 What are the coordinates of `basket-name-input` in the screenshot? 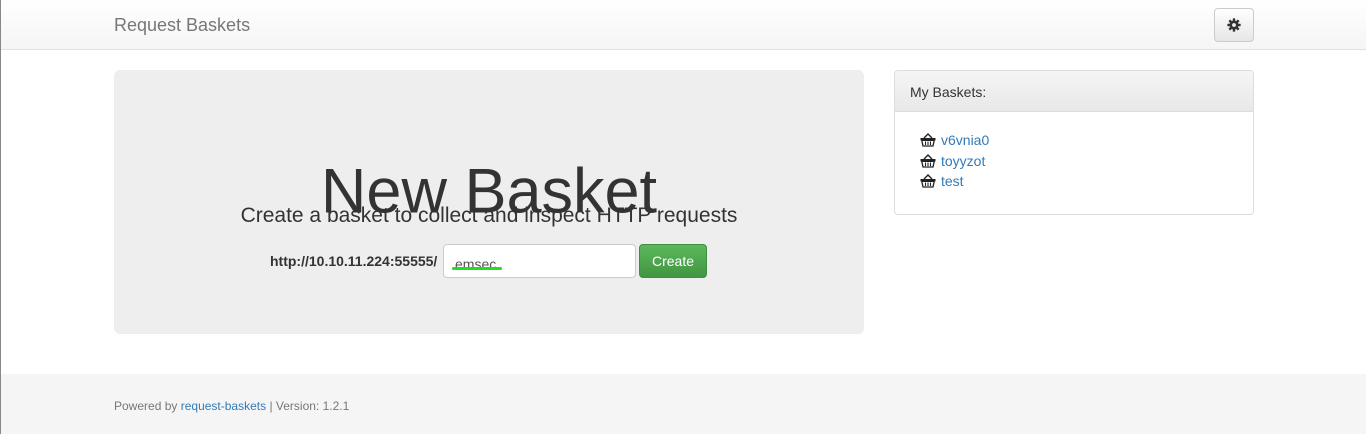 It's located at (539, 261).